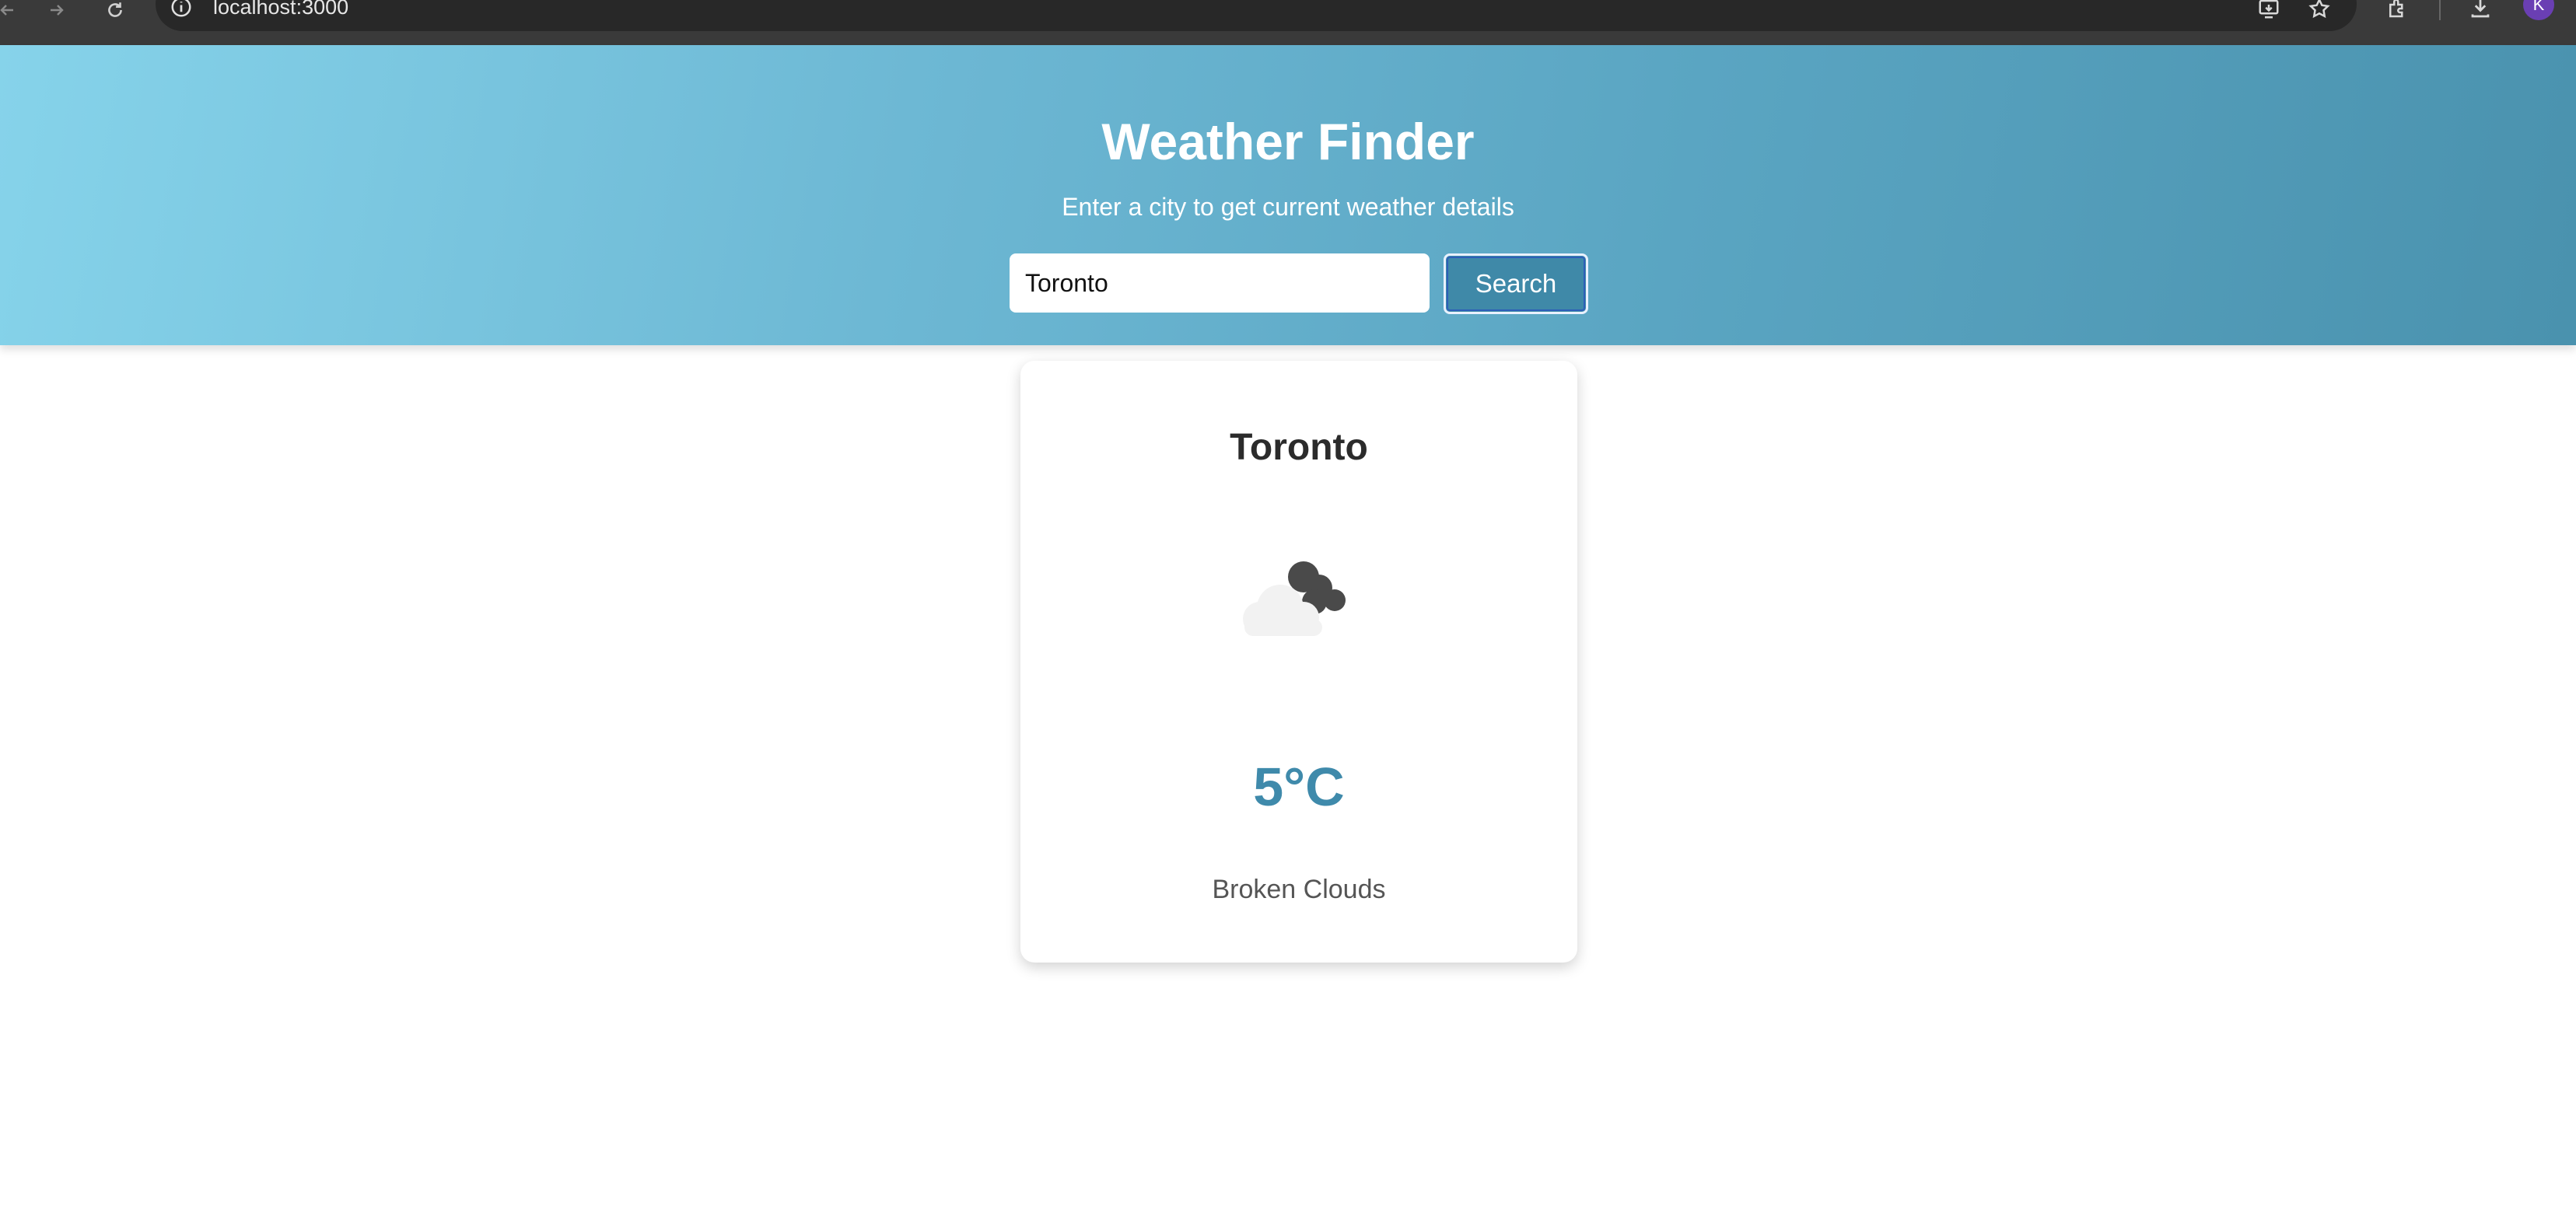  What do you see at coordinates (1288, 141) in the screenshot?
I see `page-title: Weather Finder` at bounding box center [1288, 141].